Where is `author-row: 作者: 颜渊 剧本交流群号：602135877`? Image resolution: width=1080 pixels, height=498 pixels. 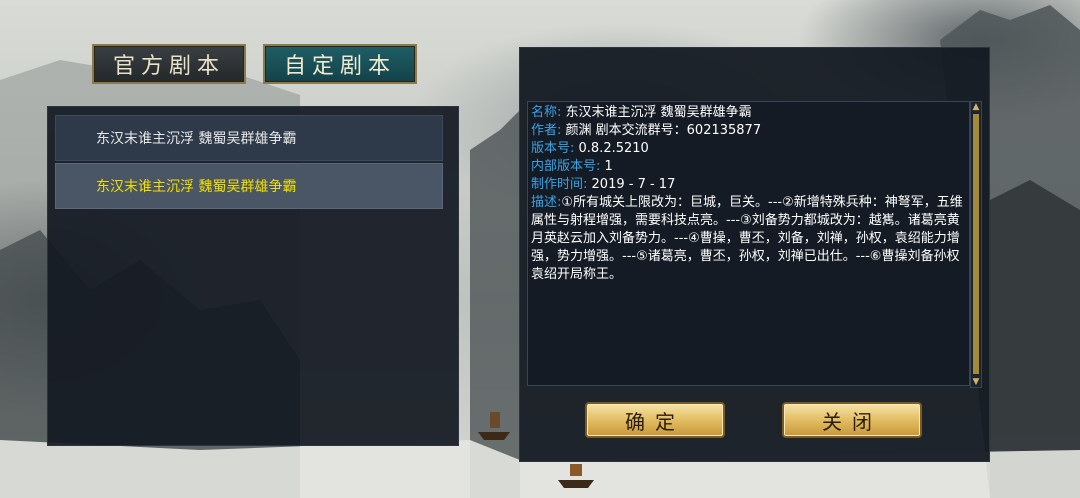 author-row: 作者: 颜渊 剧本交流群号：602135877 is located at coordinates (748, 131).